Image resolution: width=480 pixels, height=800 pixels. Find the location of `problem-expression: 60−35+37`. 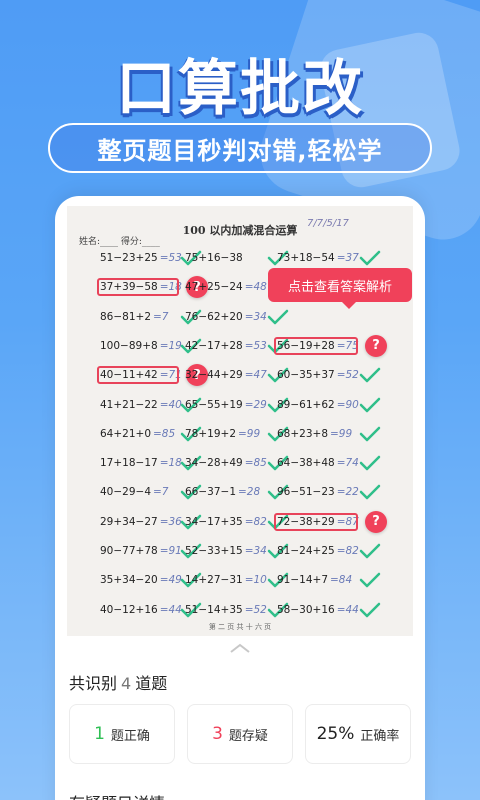

problem-expression: 60−35+37 is located at coordinates (306, 375).